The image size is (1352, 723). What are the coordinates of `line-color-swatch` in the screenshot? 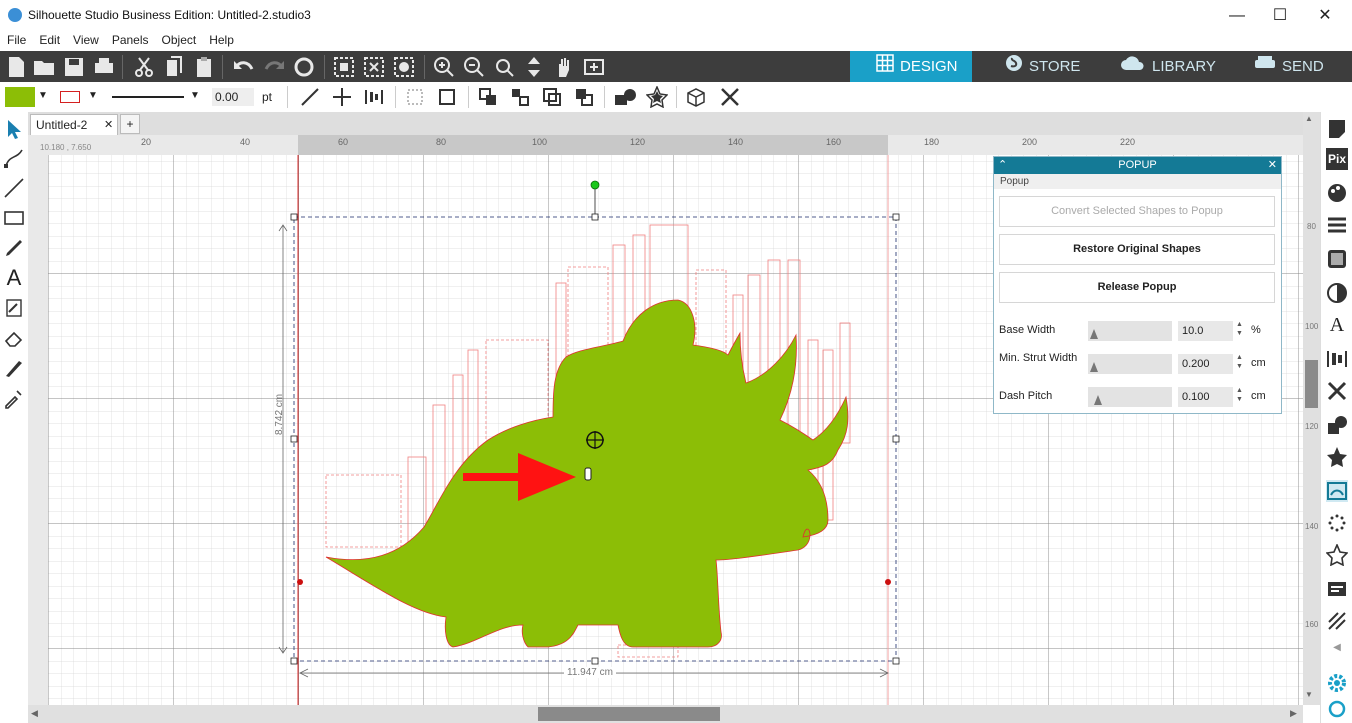 It's located at (70, 97).